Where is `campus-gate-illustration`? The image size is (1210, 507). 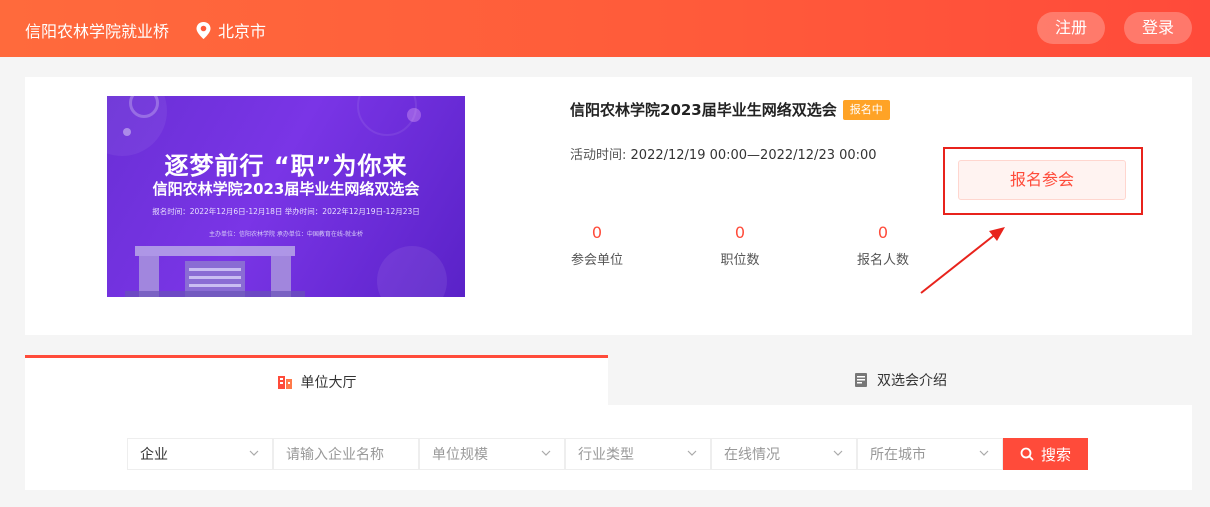
campus-gate-illustration is located at coordinates (215, 271).